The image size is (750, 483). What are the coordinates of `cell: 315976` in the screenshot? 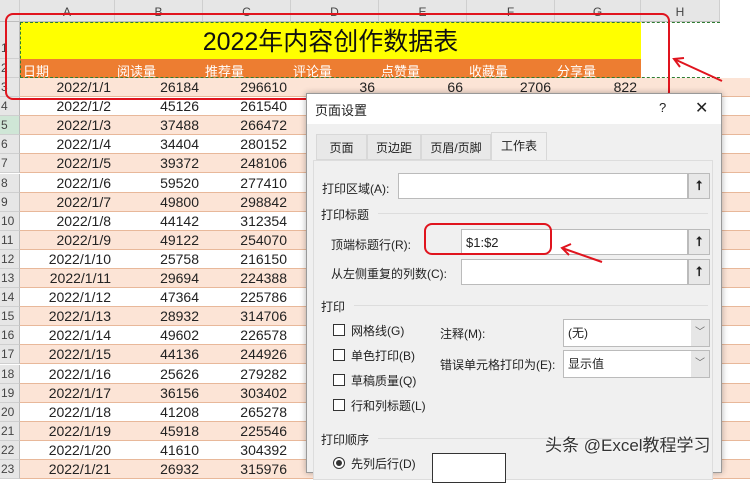 It's located at (247, 469).